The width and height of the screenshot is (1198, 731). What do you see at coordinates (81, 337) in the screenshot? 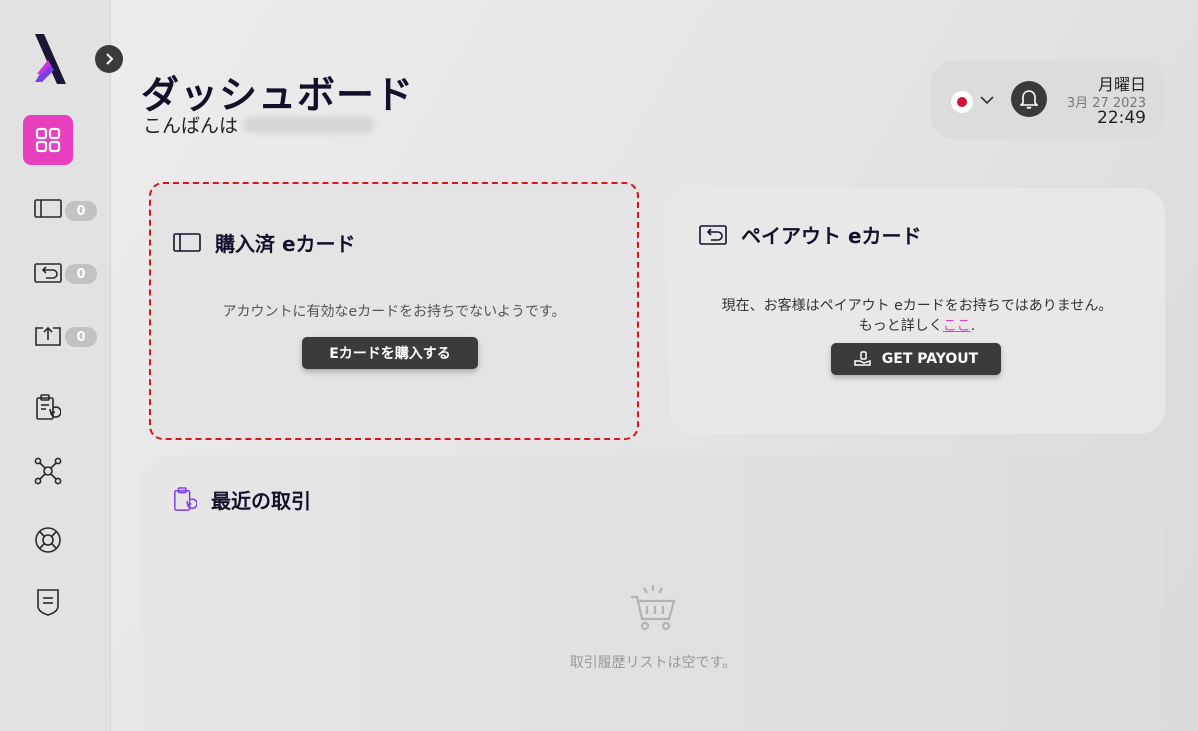
I see `badge-upload: 0` at bounding box center [81, 337].